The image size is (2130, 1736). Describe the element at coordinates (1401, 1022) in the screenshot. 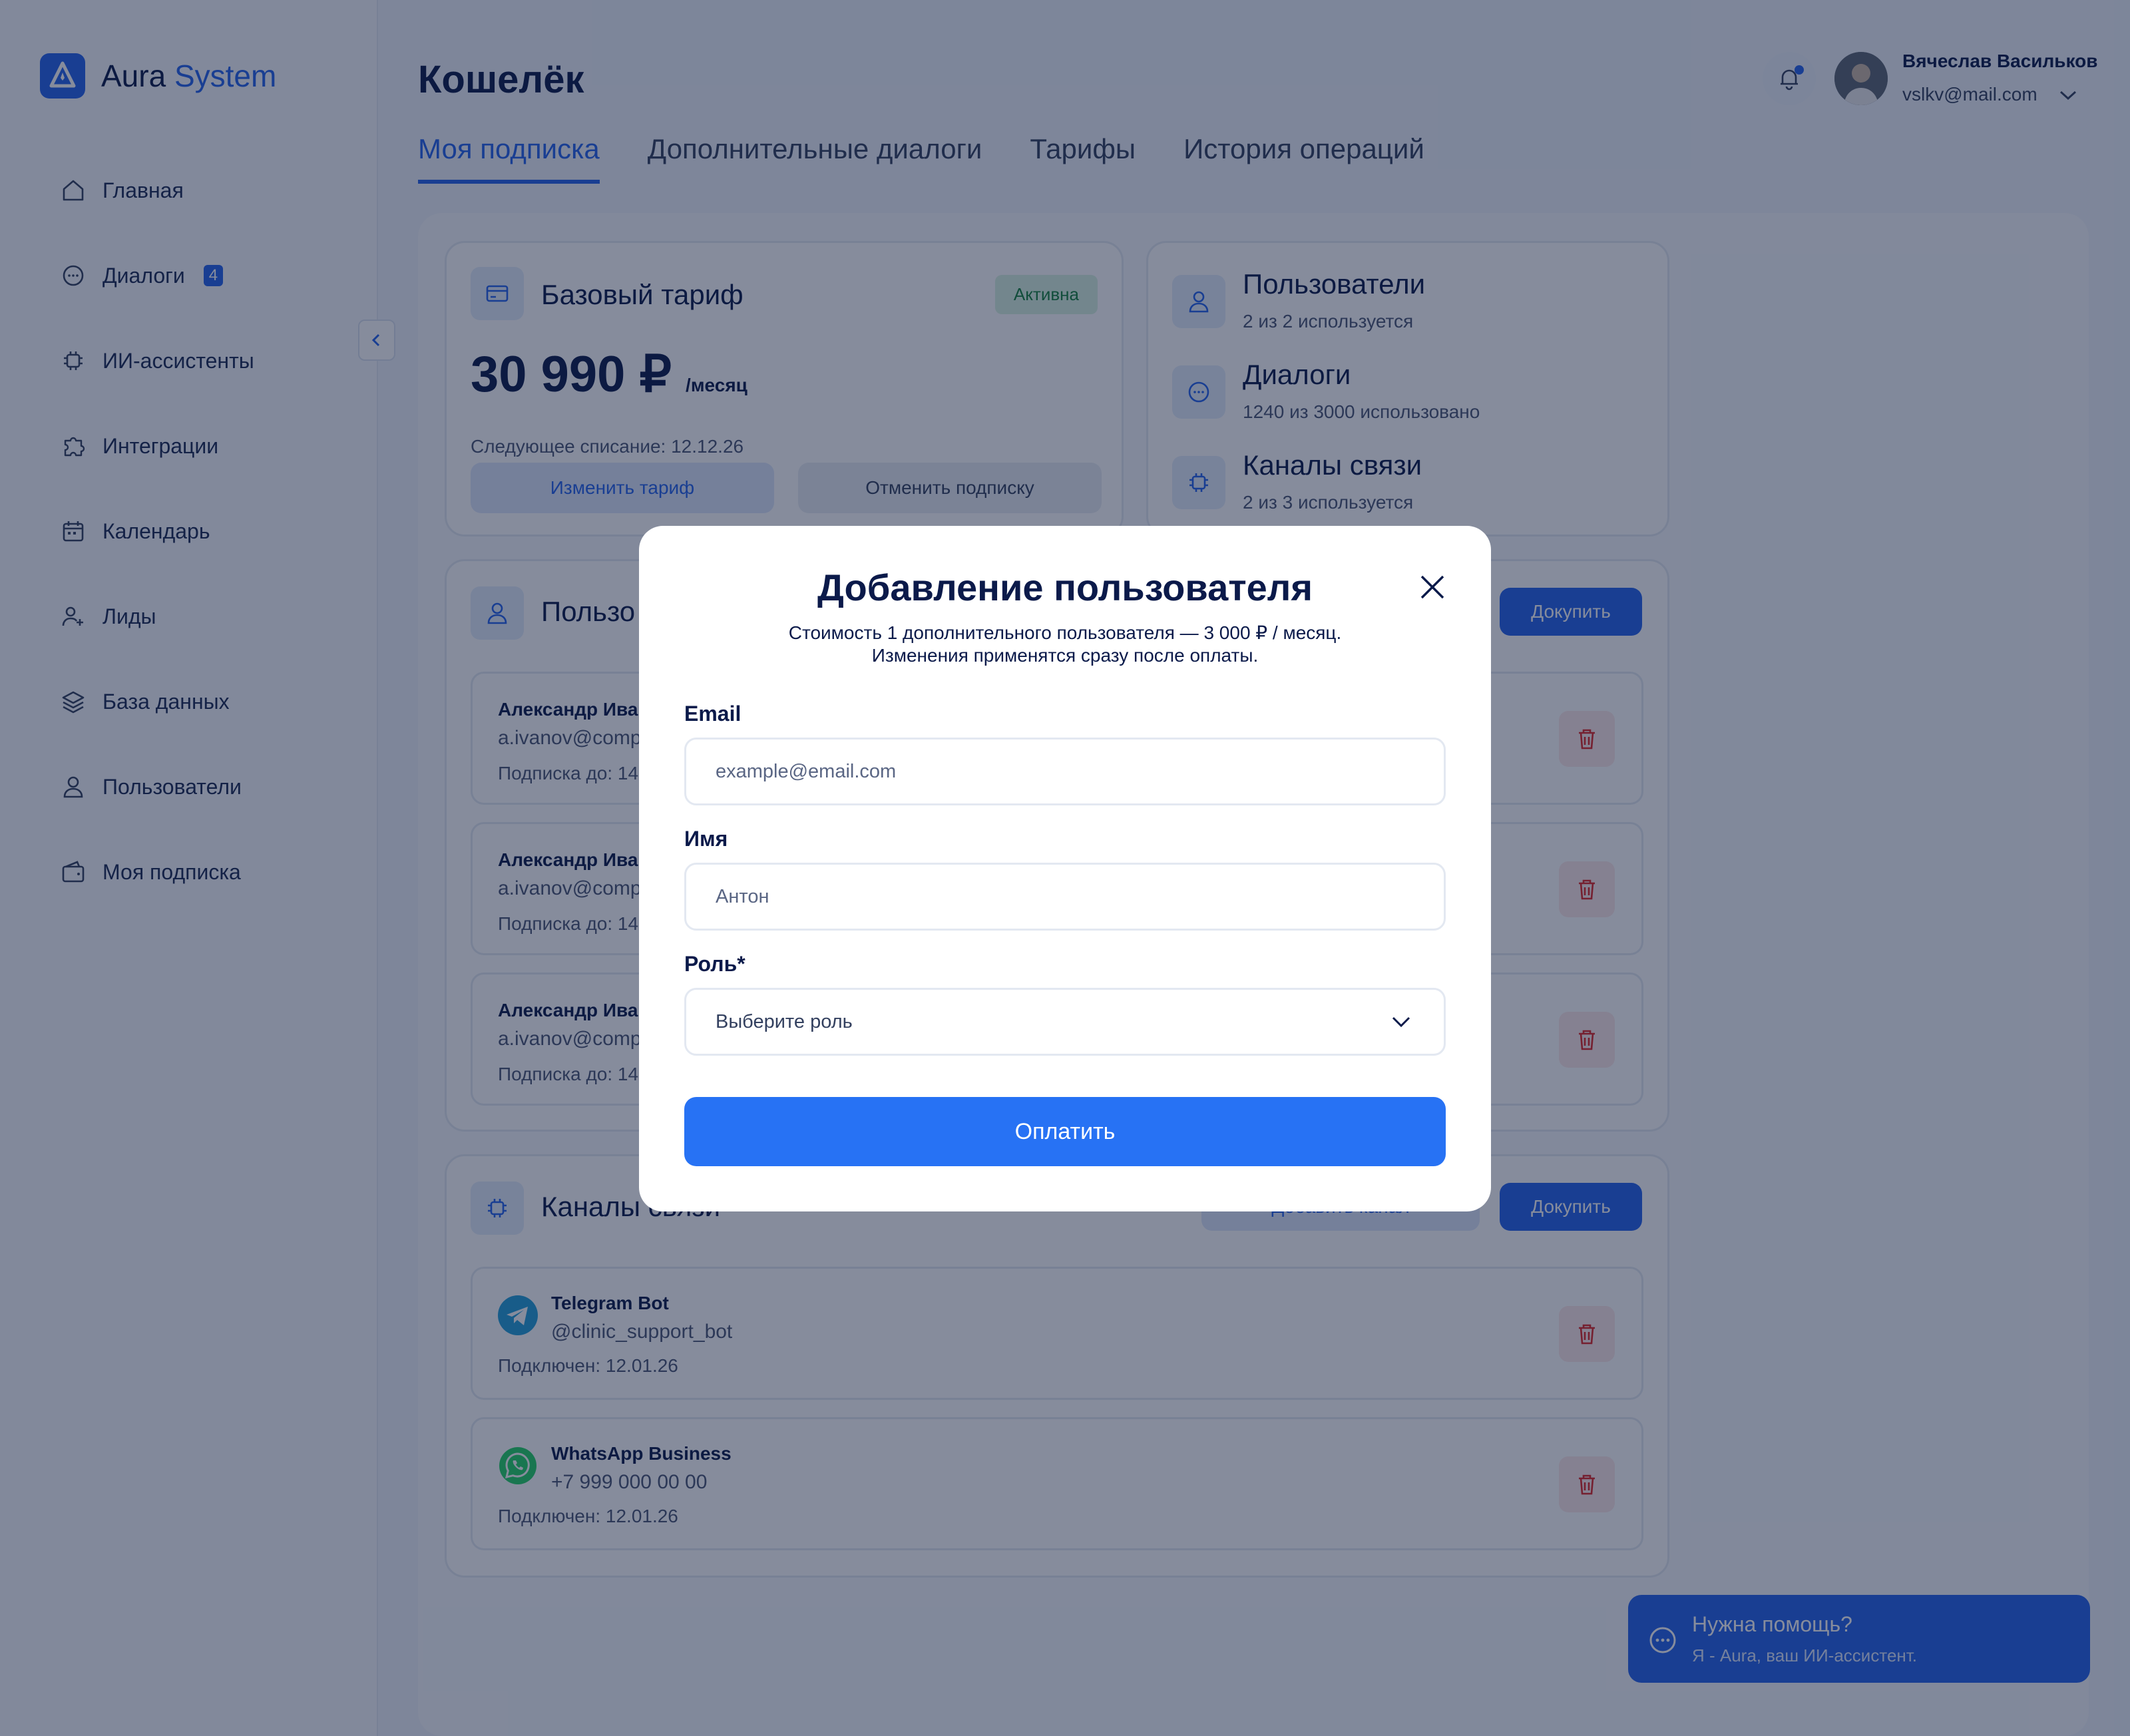

I see `chevron-down-icon` at that location.